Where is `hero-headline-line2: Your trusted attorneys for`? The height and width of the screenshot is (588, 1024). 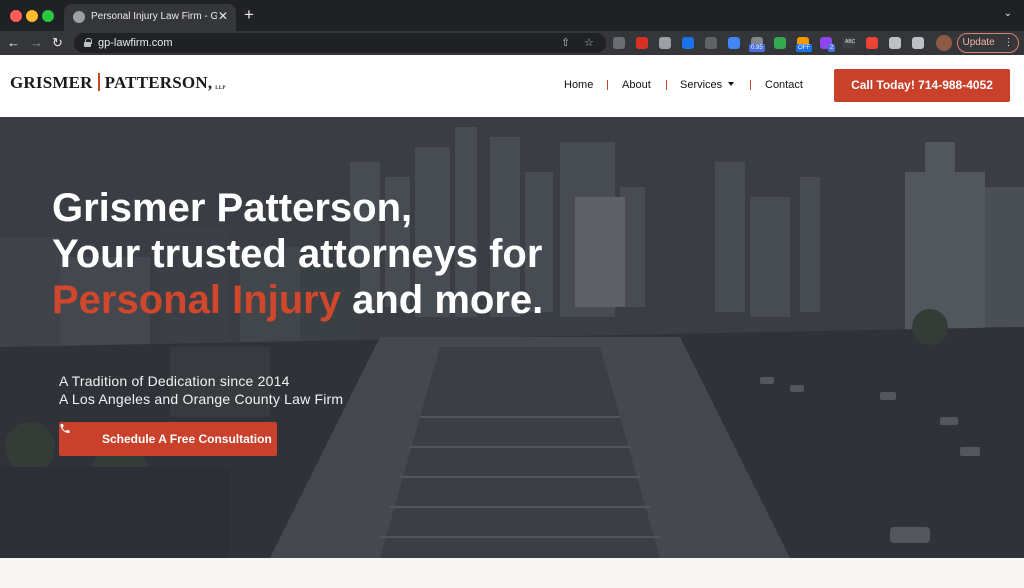
hero-headline-line2: Your trusted attorneys for is located at coordinates (297, 254).